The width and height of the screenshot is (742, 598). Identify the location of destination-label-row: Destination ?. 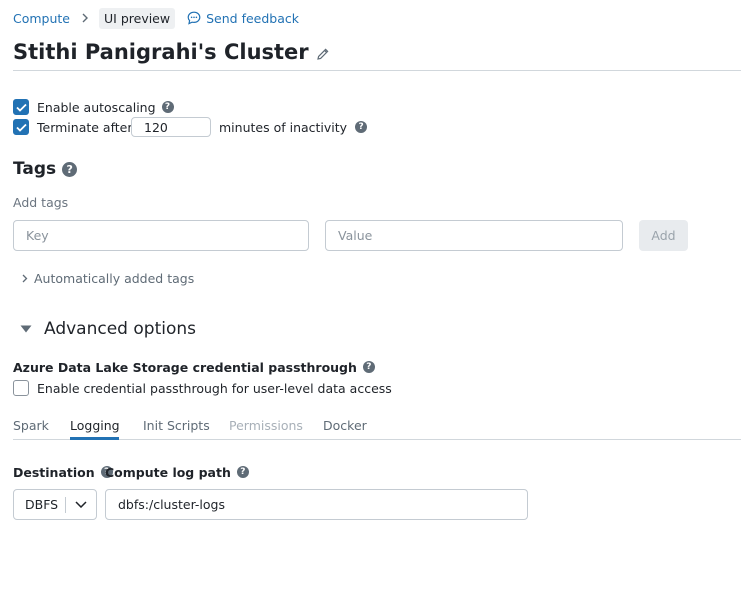
(63, 472).